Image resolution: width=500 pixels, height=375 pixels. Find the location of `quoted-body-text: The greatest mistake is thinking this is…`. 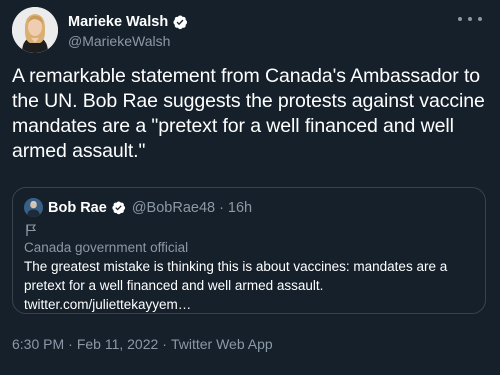

quoted-body-text: The greatest mistake is thinking this is… is located at coordinates (251, 285).